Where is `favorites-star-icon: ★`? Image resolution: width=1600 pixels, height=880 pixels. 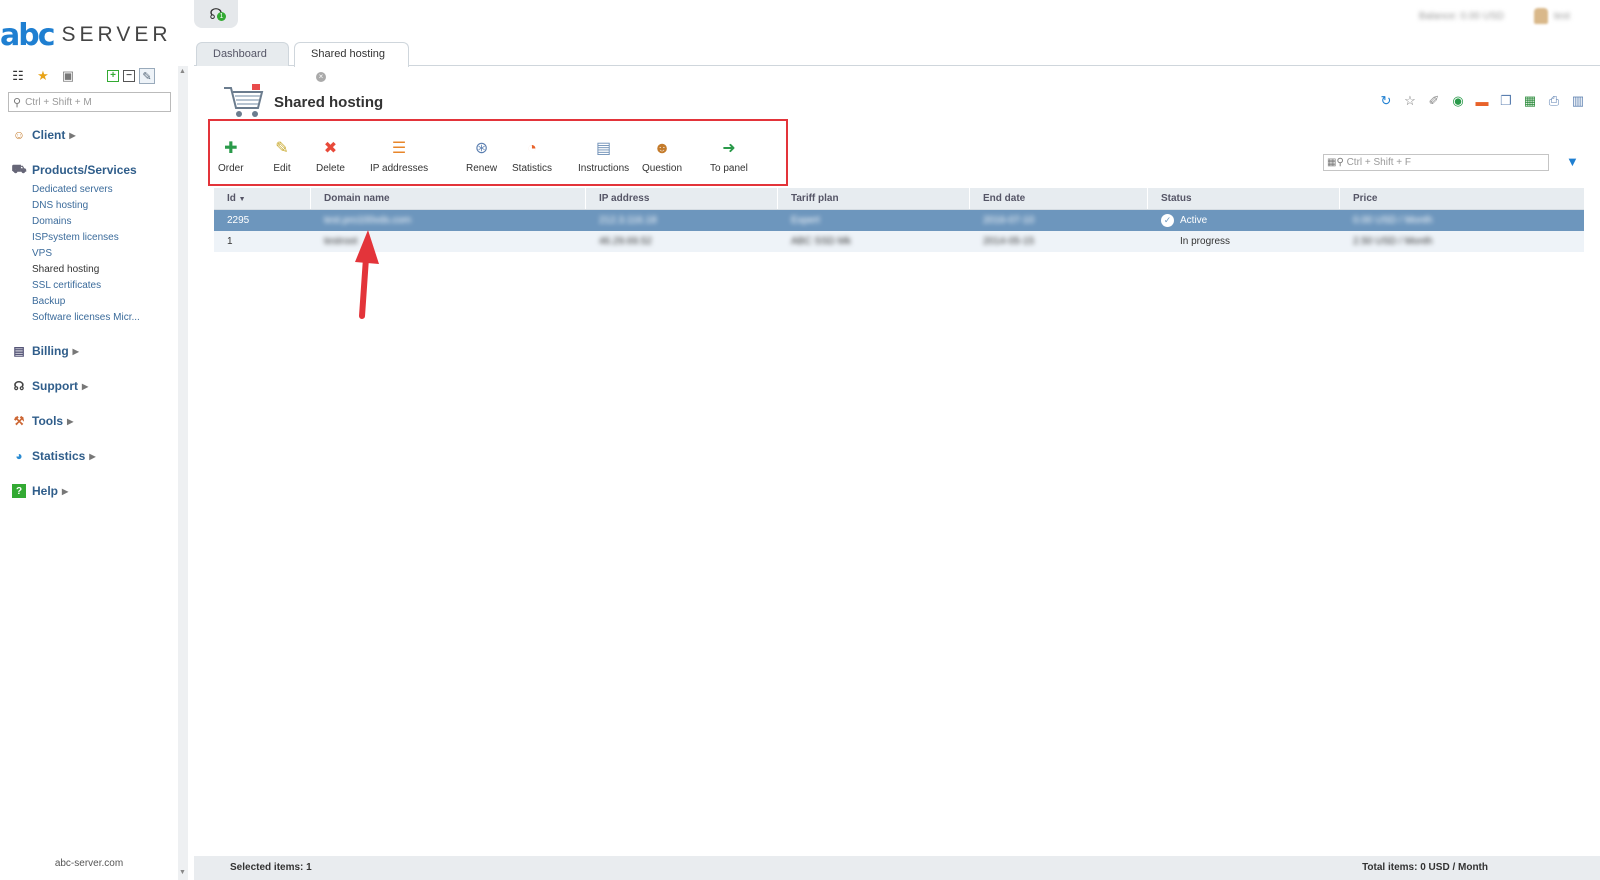 favorites-star-icon: ★ is located at coordinates (43, 76).